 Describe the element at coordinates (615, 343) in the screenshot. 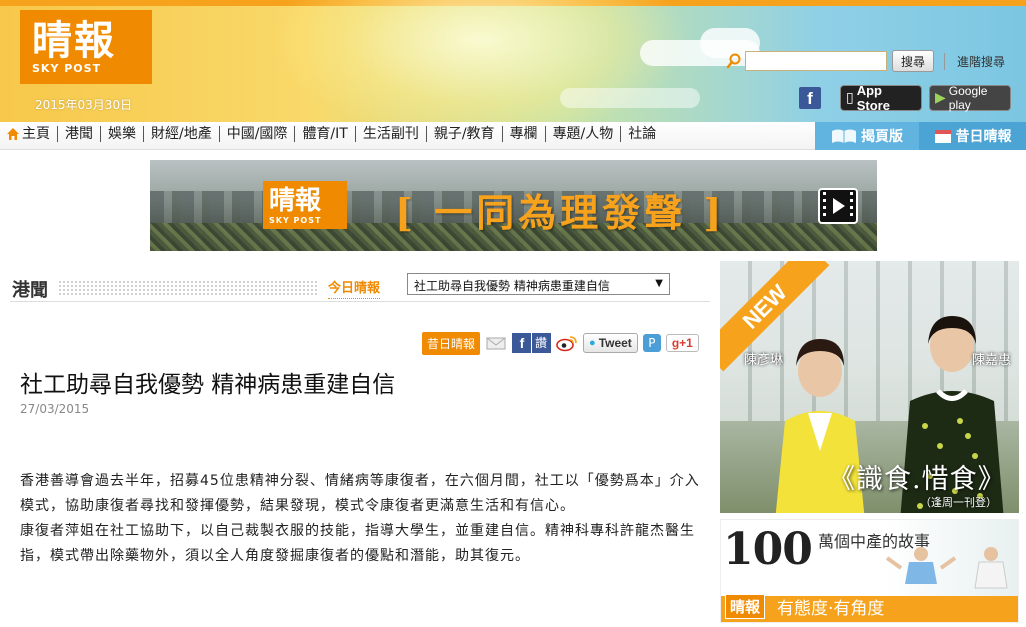

I see `tweet-label: Tweet` at that location.